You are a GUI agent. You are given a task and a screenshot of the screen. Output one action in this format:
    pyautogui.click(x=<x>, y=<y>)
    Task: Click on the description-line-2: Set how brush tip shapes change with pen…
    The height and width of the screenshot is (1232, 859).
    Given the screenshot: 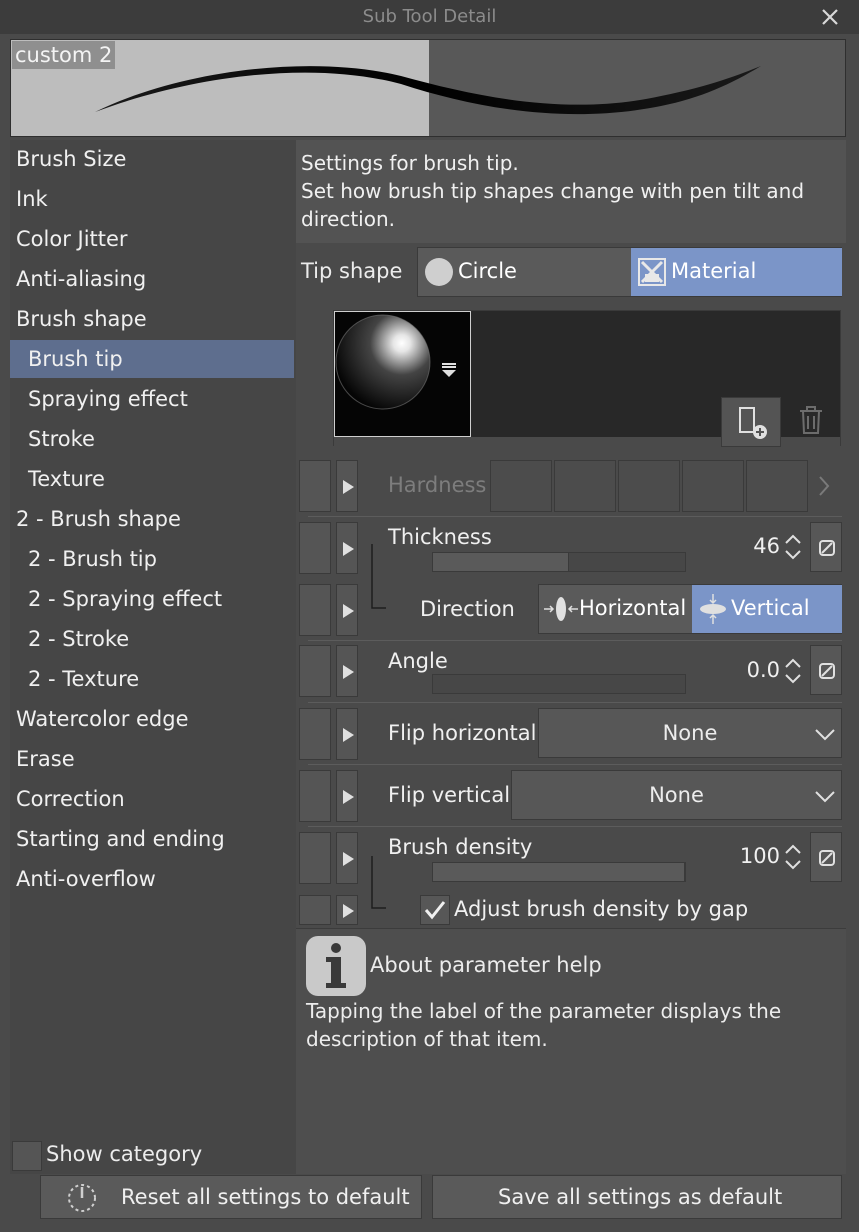 What is the action you would take?
    pyautogui.click(x=553, y=191)
    